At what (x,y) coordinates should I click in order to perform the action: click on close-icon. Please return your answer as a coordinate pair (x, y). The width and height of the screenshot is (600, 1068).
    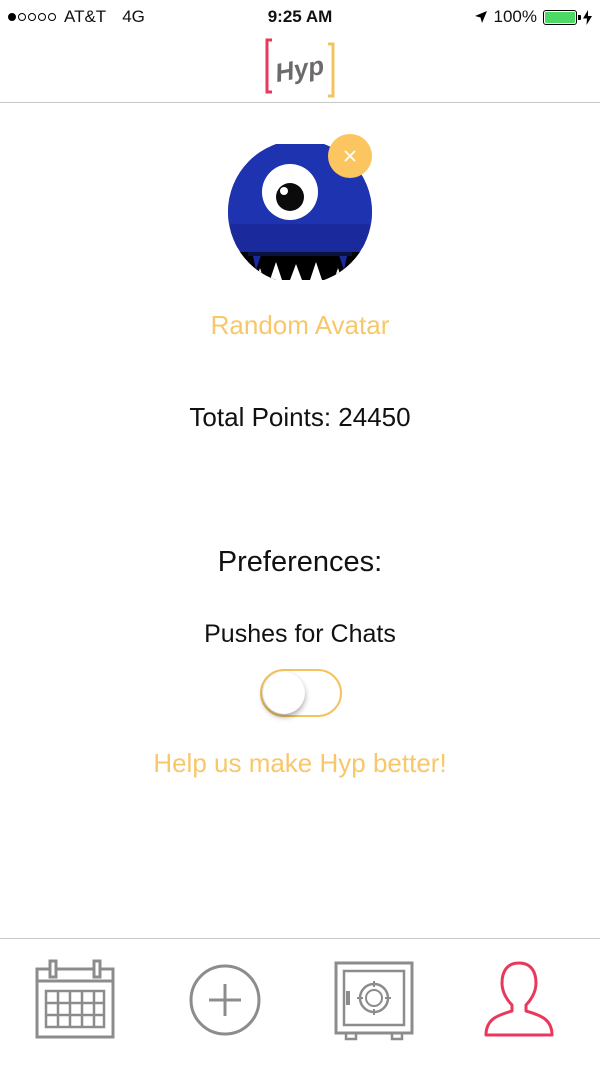
    Looking at the image, I should click on (350, 156).